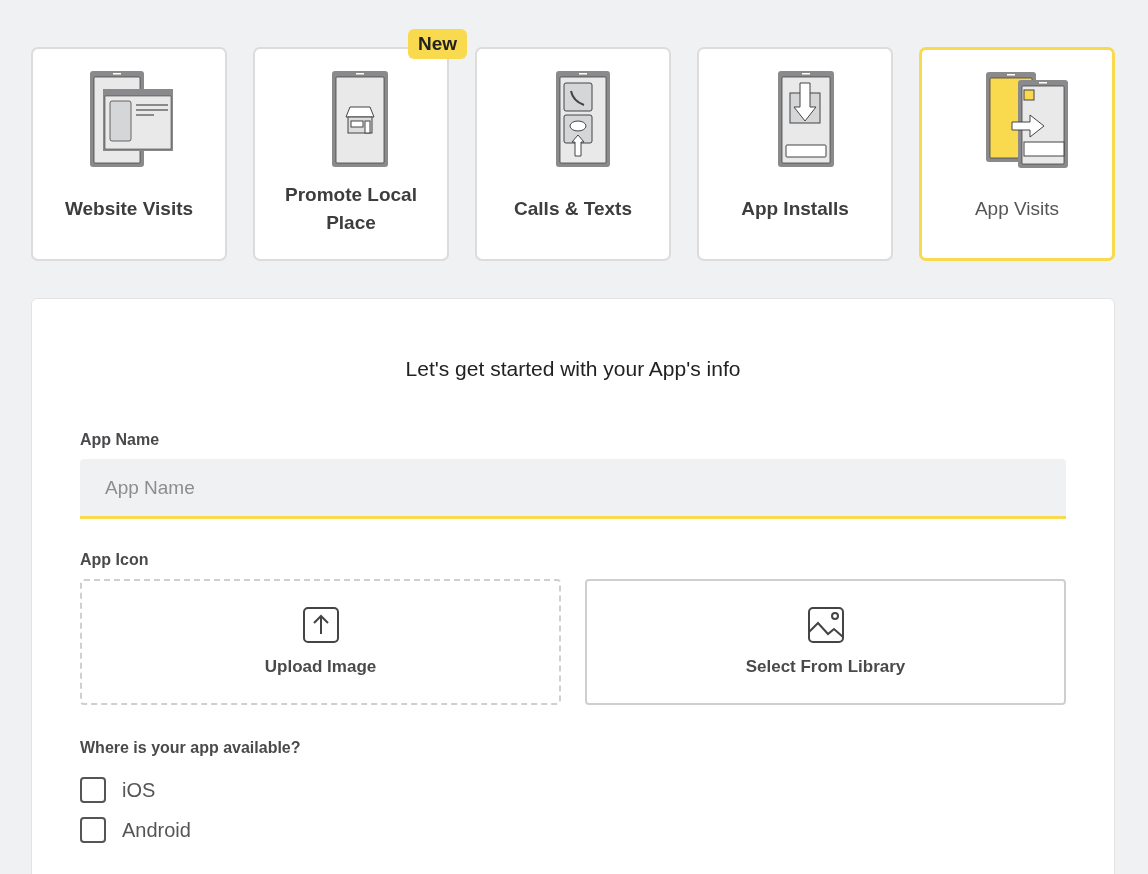 The width and height of the screenshot is (1148, 874). Describe the element at coordinates (120, 440) in the screenshot. I see `field-label: App Name` at that location.